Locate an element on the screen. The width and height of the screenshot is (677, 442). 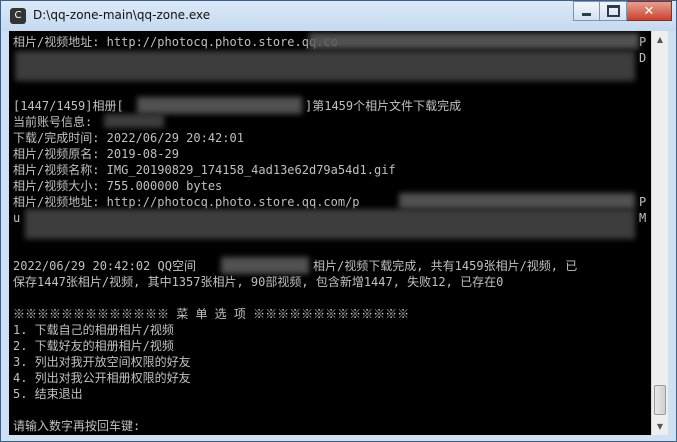
maximize-icon is located at coordinates (613, 11).